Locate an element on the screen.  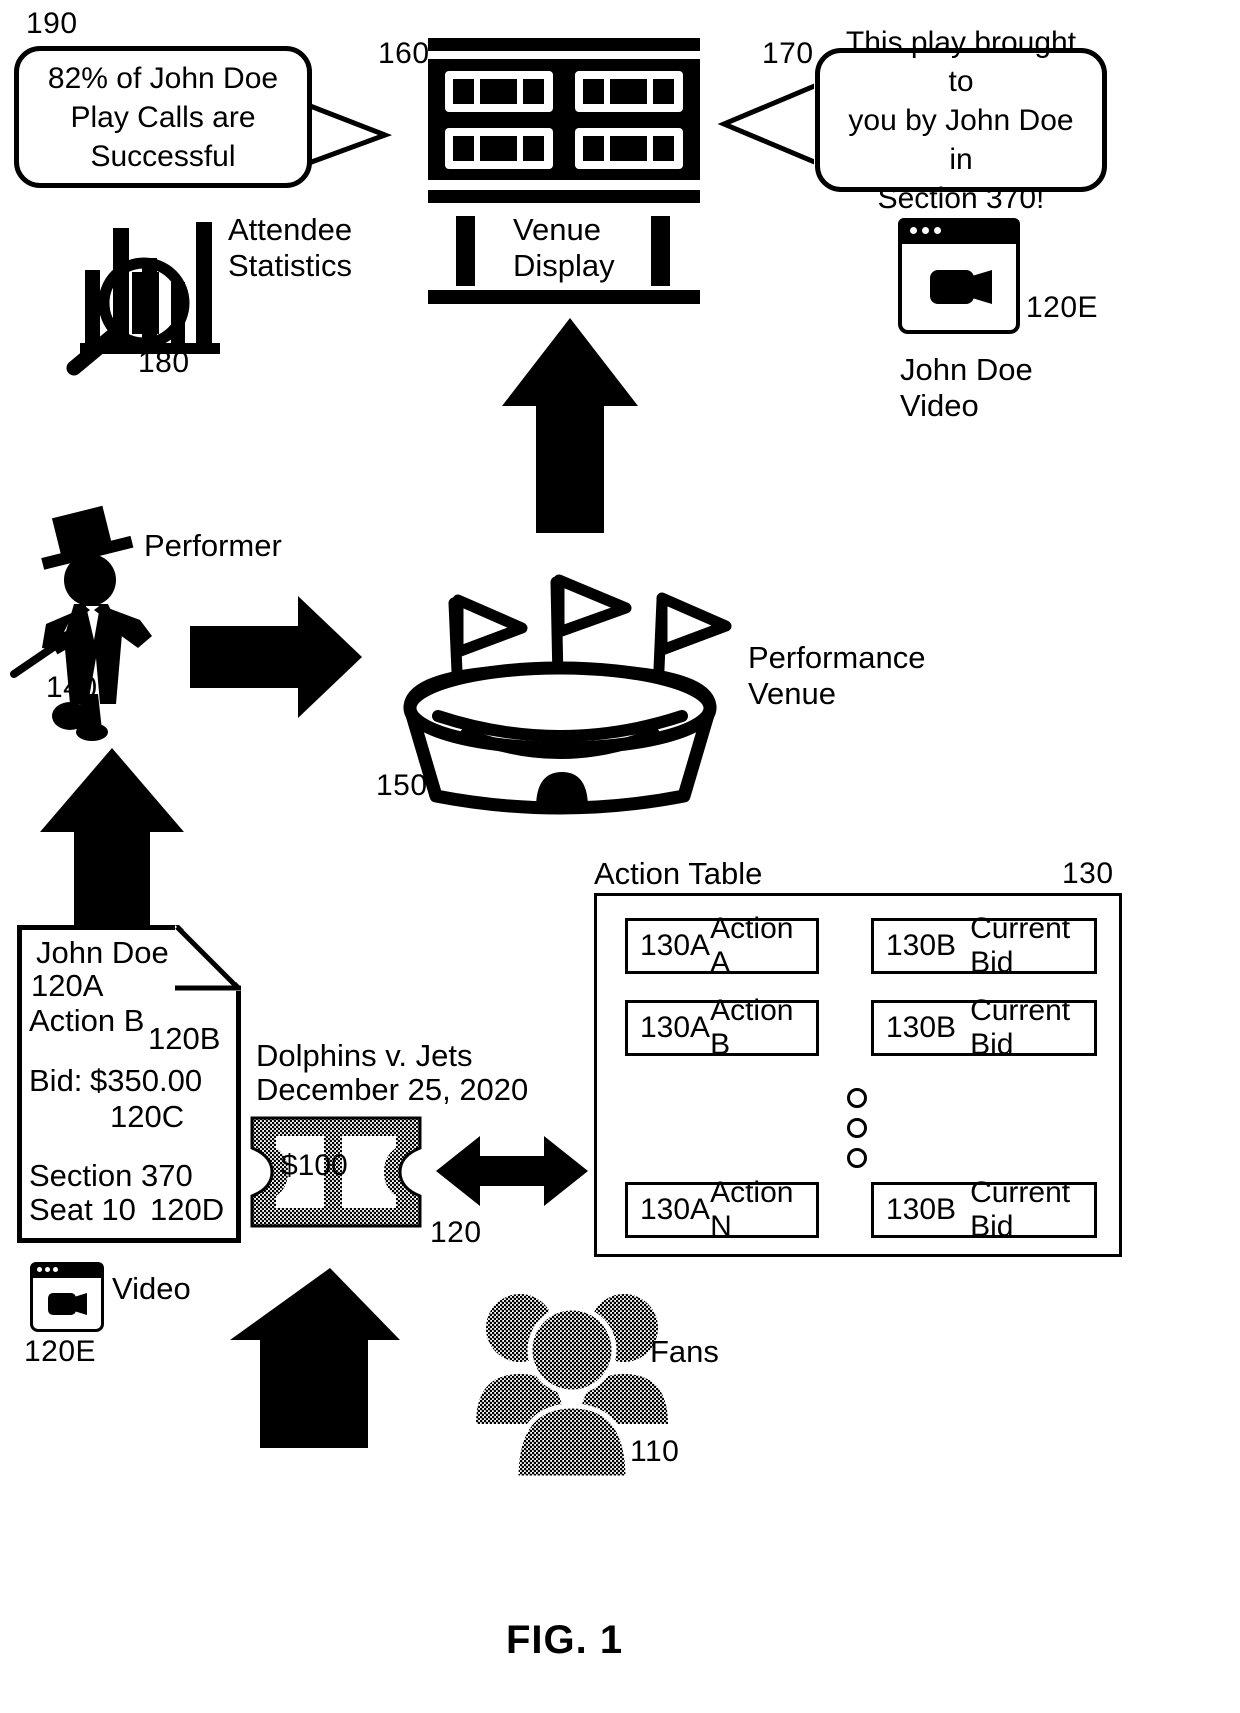
doc-bid-value: $350.00 is located at coordinates (146, 1080).